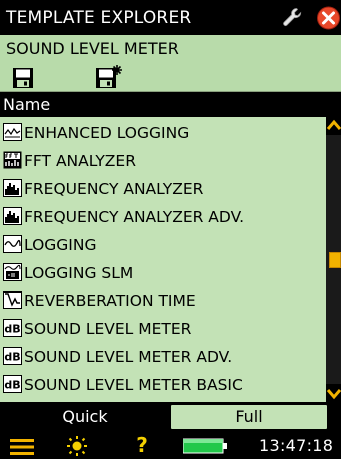 This screenshot has width=341, height=459. Describe the element at coordinates (134, 217) in the screenshot. I see `list-item-label: FREQUENCY ANALYZER ADV.` at that location.